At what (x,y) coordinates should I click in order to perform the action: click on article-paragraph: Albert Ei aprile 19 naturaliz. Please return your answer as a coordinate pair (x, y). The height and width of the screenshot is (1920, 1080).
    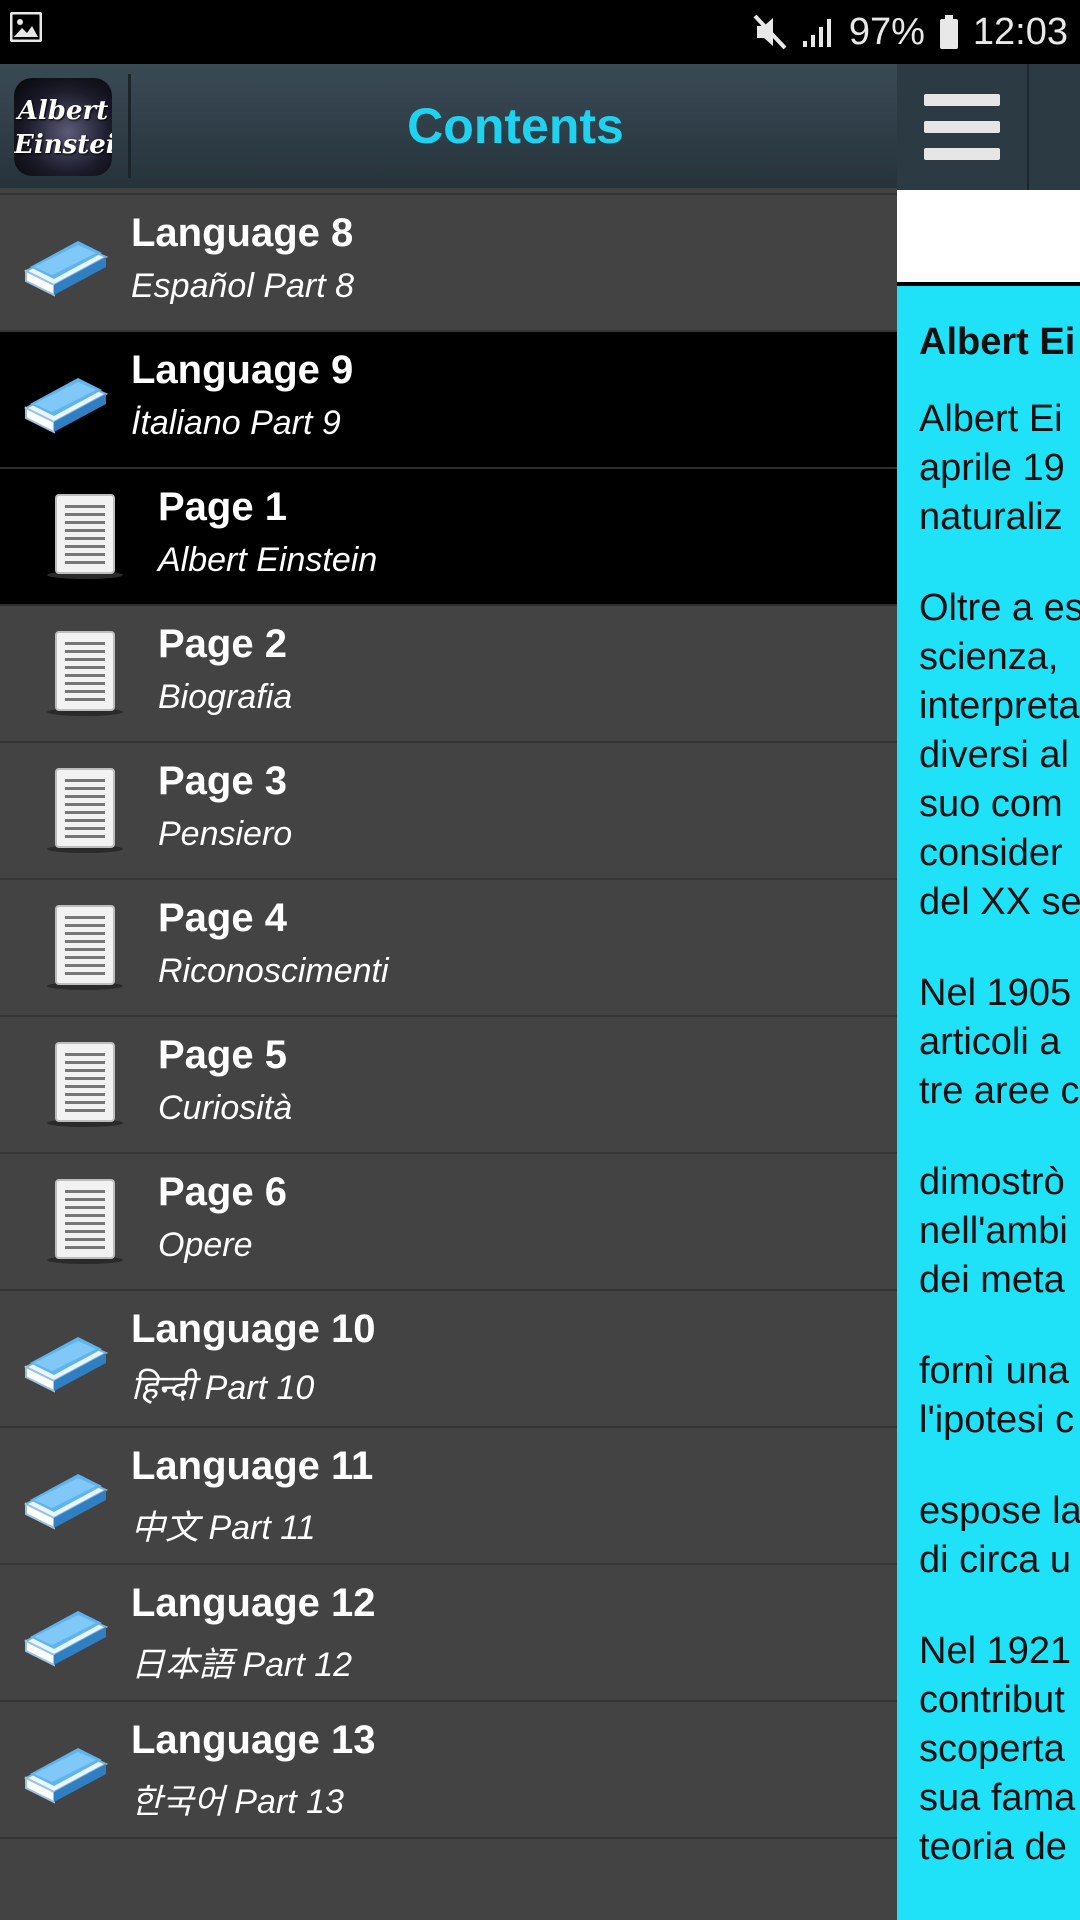
    Looking at the image, I should click on (992, 468).